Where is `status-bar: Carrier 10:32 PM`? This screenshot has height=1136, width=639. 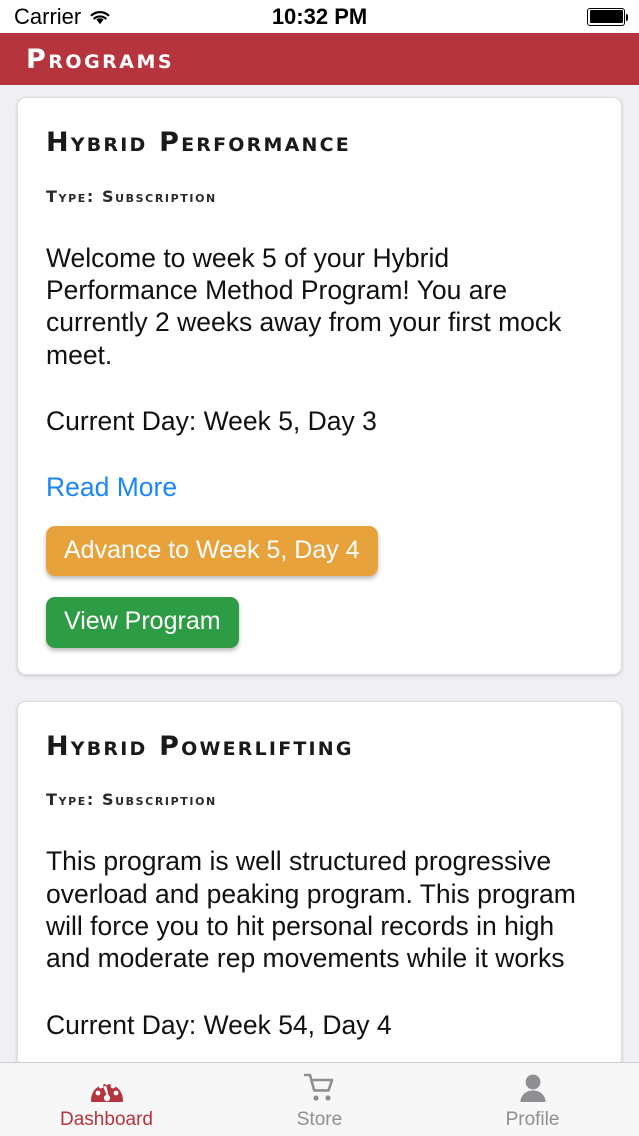 status-bar: Carrier 10:32 PM is located at coordinates (319, 16).